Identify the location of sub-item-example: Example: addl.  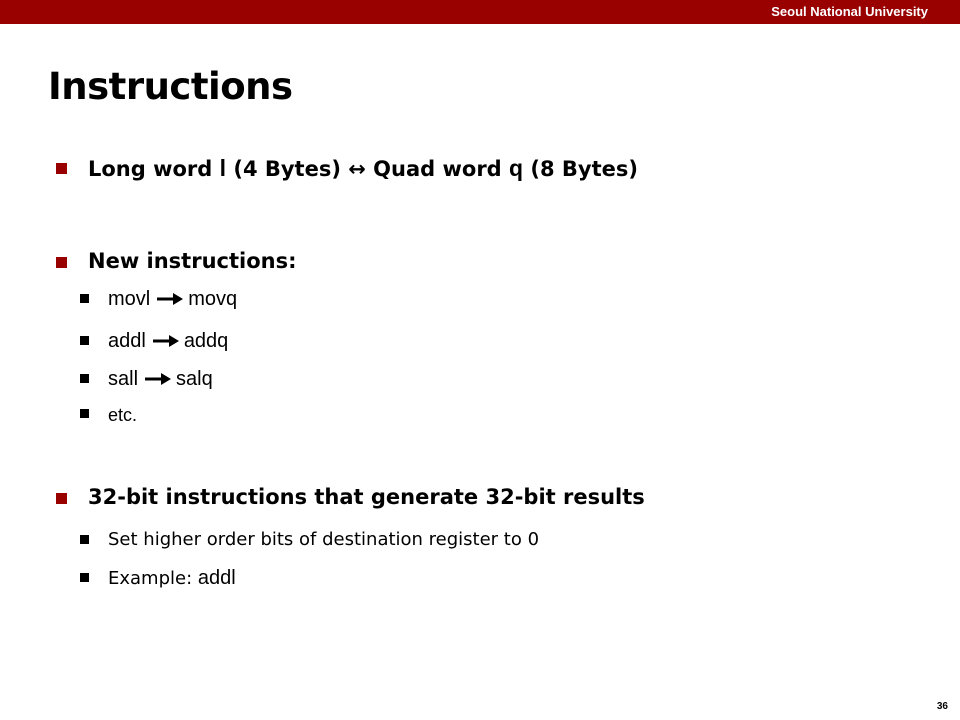
(172, 578).